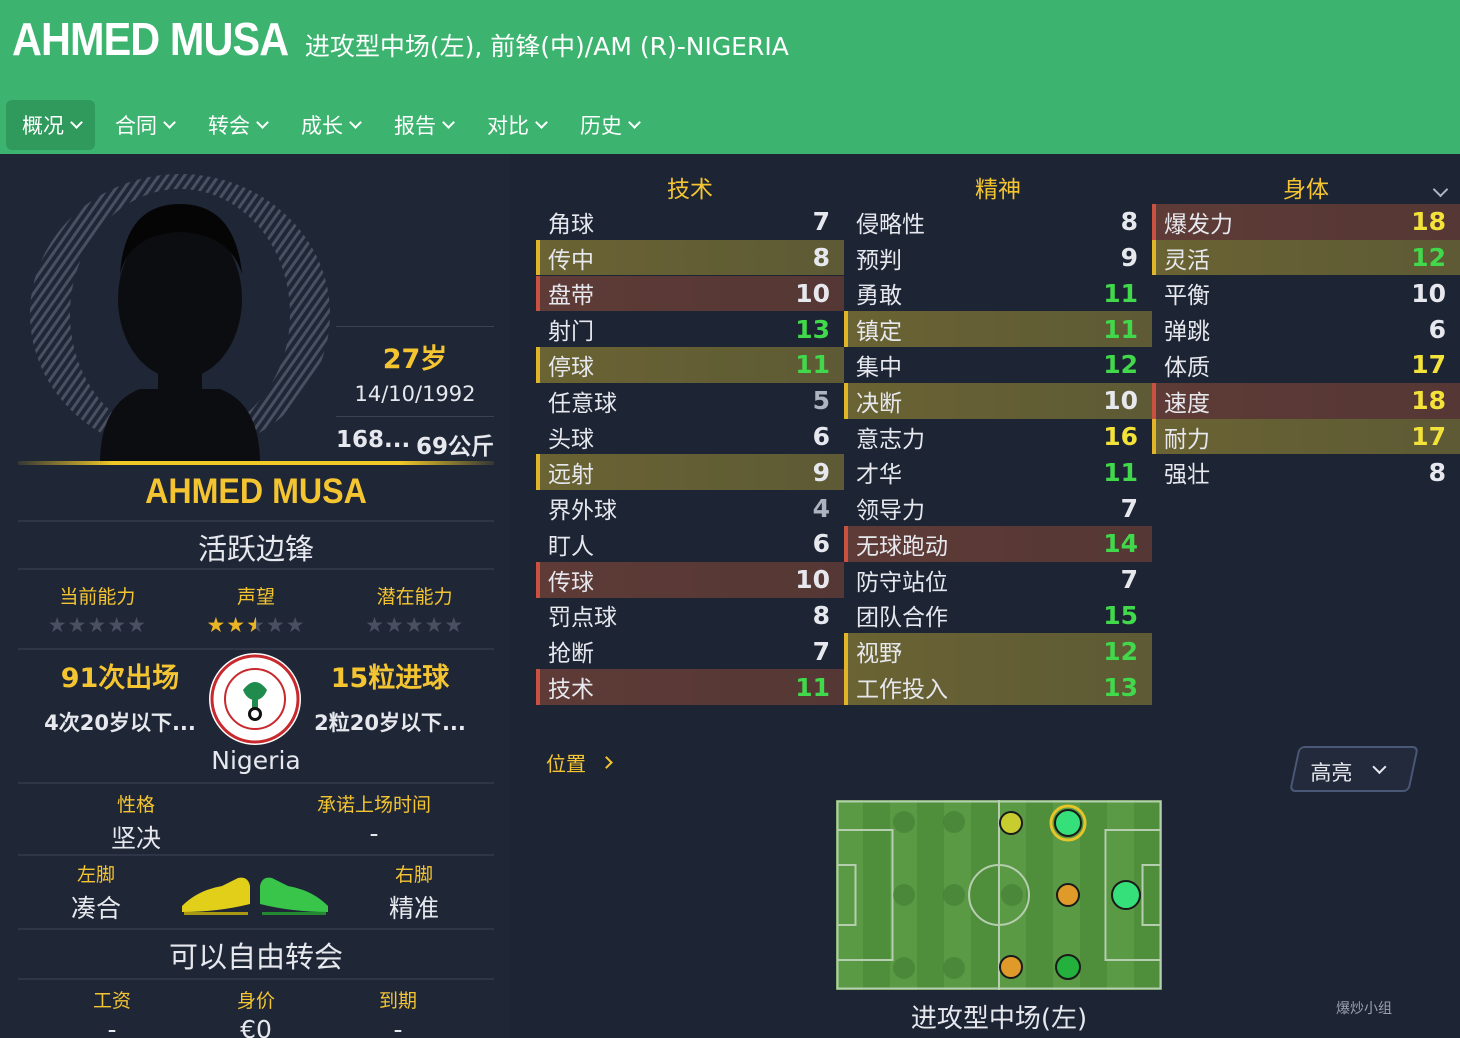  Describe the element at coordinates (1120, 687) in the screenshot. I see `attribute-value: 13` at that location.